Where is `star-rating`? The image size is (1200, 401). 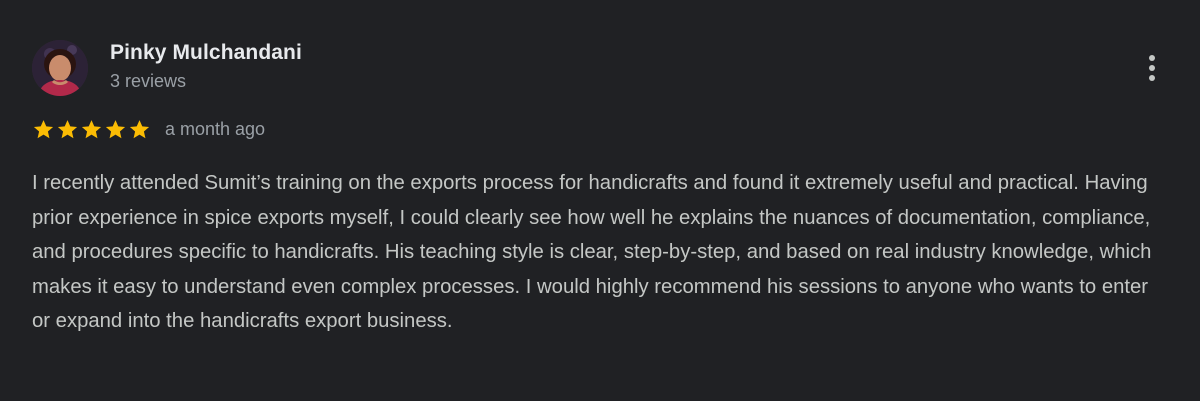
star-rating is located at coordinates (91, 129).